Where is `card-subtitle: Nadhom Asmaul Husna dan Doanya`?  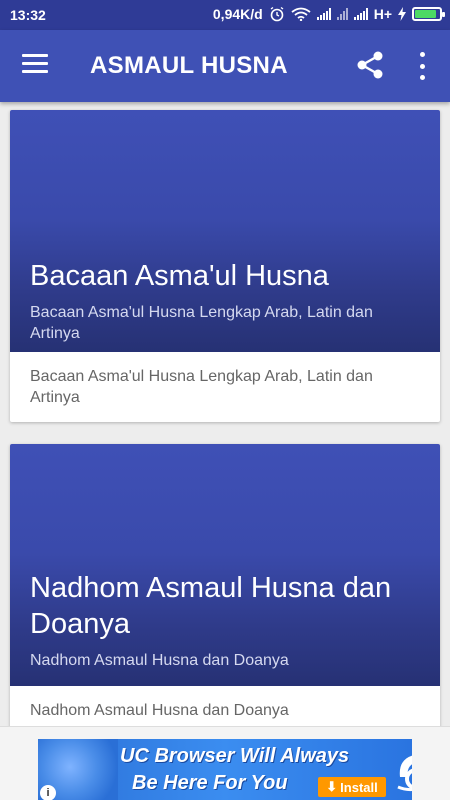
card-subtitle: Nadhom Asmaul Husna dan Doanya is located at coordinates (159, 660).